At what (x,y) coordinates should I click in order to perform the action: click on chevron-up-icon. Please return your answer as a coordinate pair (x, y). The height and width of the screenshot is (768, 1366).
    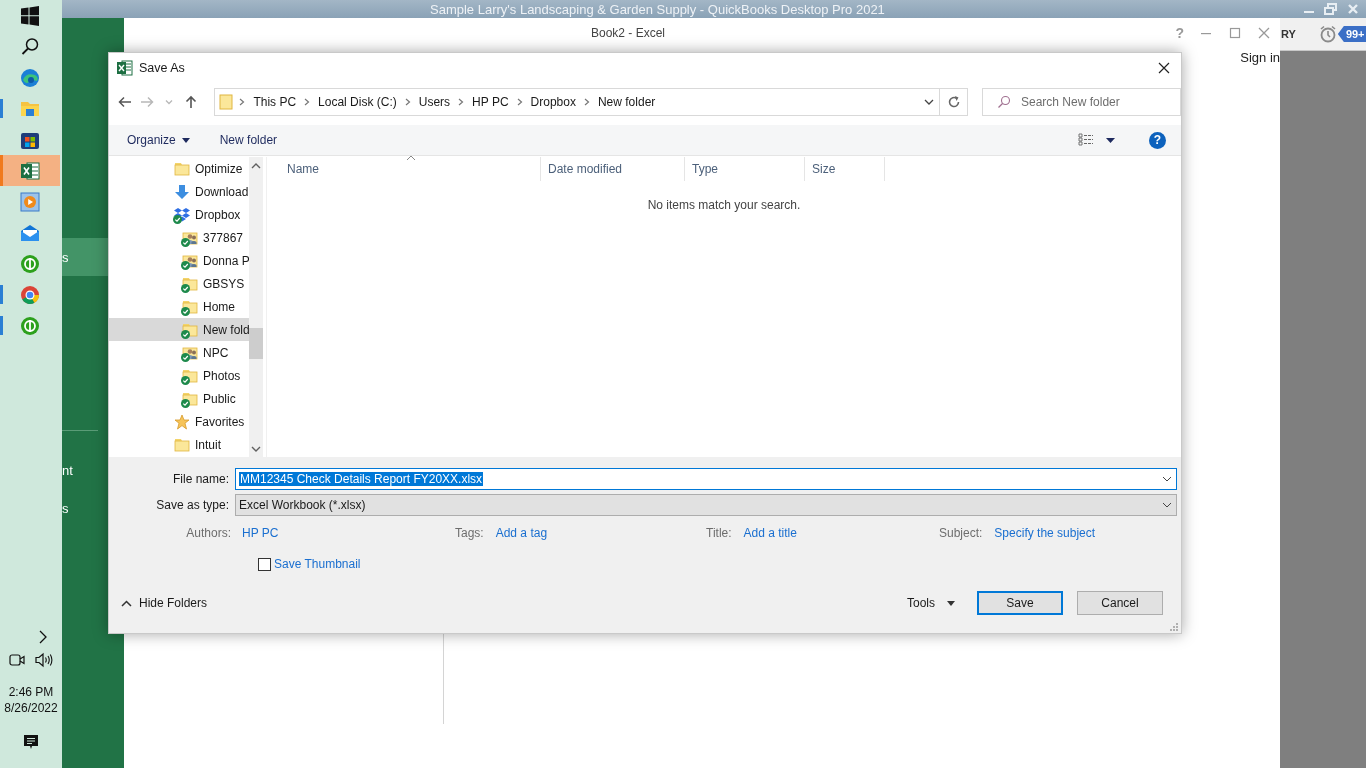
    Looking at the image, I should click on (126, 603).